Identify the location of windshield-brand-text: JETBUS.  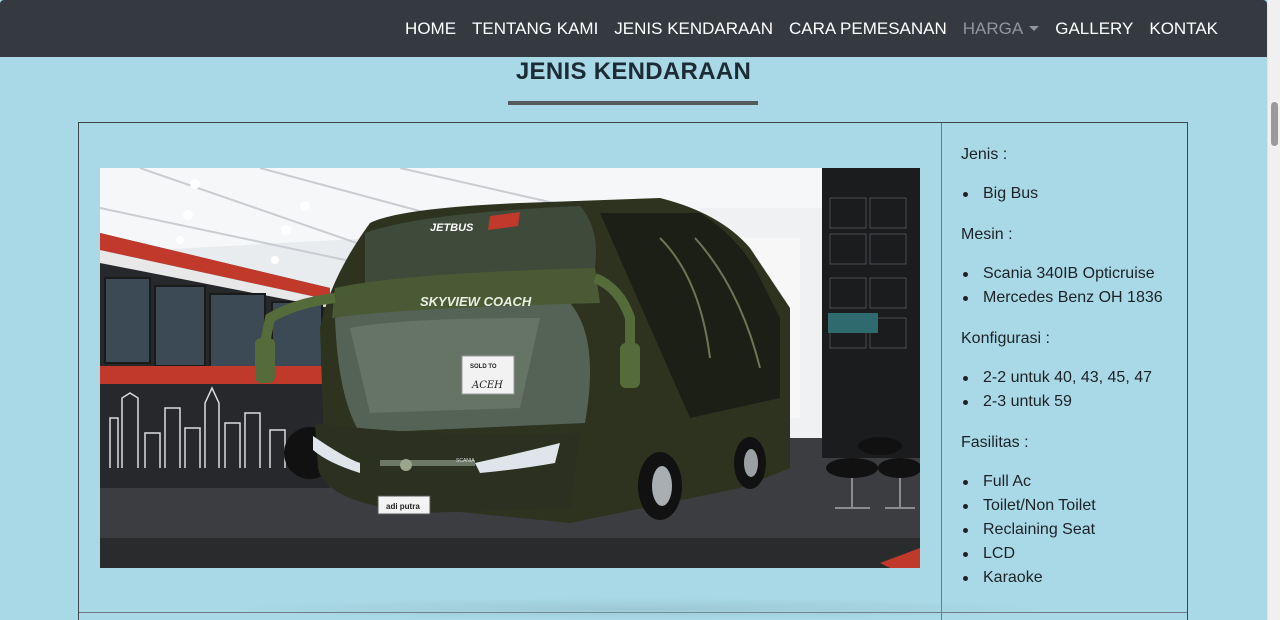
(452, 228).